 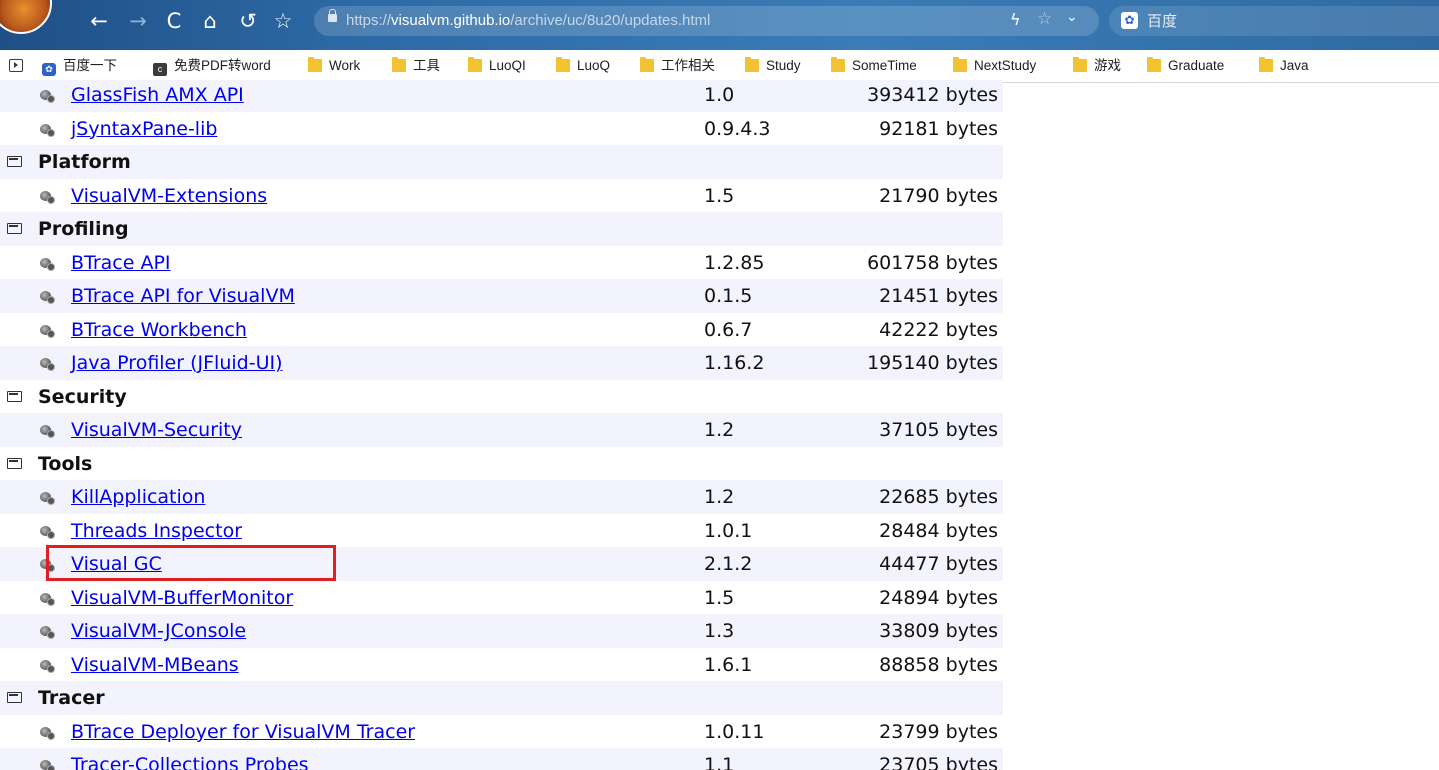 I want to click on plugin-row: Tracer-Collections Probes 1.1 23705 bytes, so click(x=501, y=759).